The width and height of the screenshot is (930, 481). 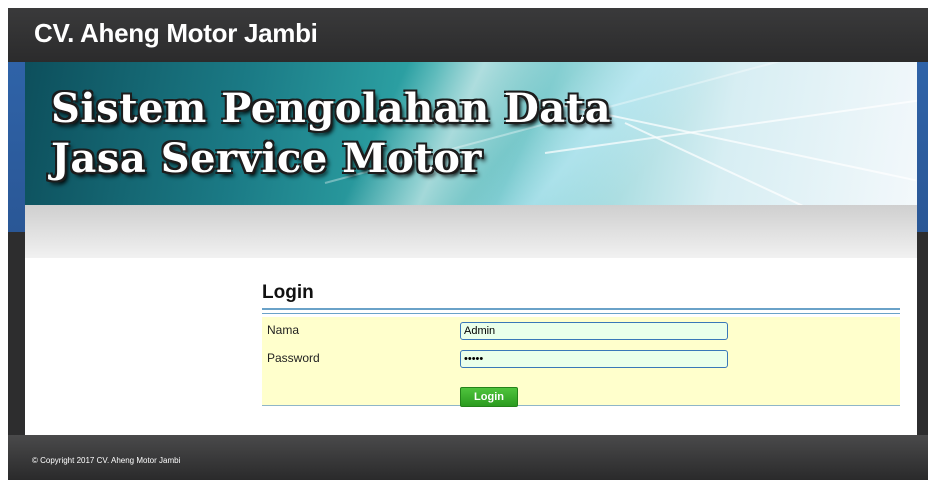 What do you see at coordinates (106, 460) in the screenshot?
I see `copyright-text: © Copyright 2017 CV. Aheng Motor Jambi` at bounding box center [106, 460].